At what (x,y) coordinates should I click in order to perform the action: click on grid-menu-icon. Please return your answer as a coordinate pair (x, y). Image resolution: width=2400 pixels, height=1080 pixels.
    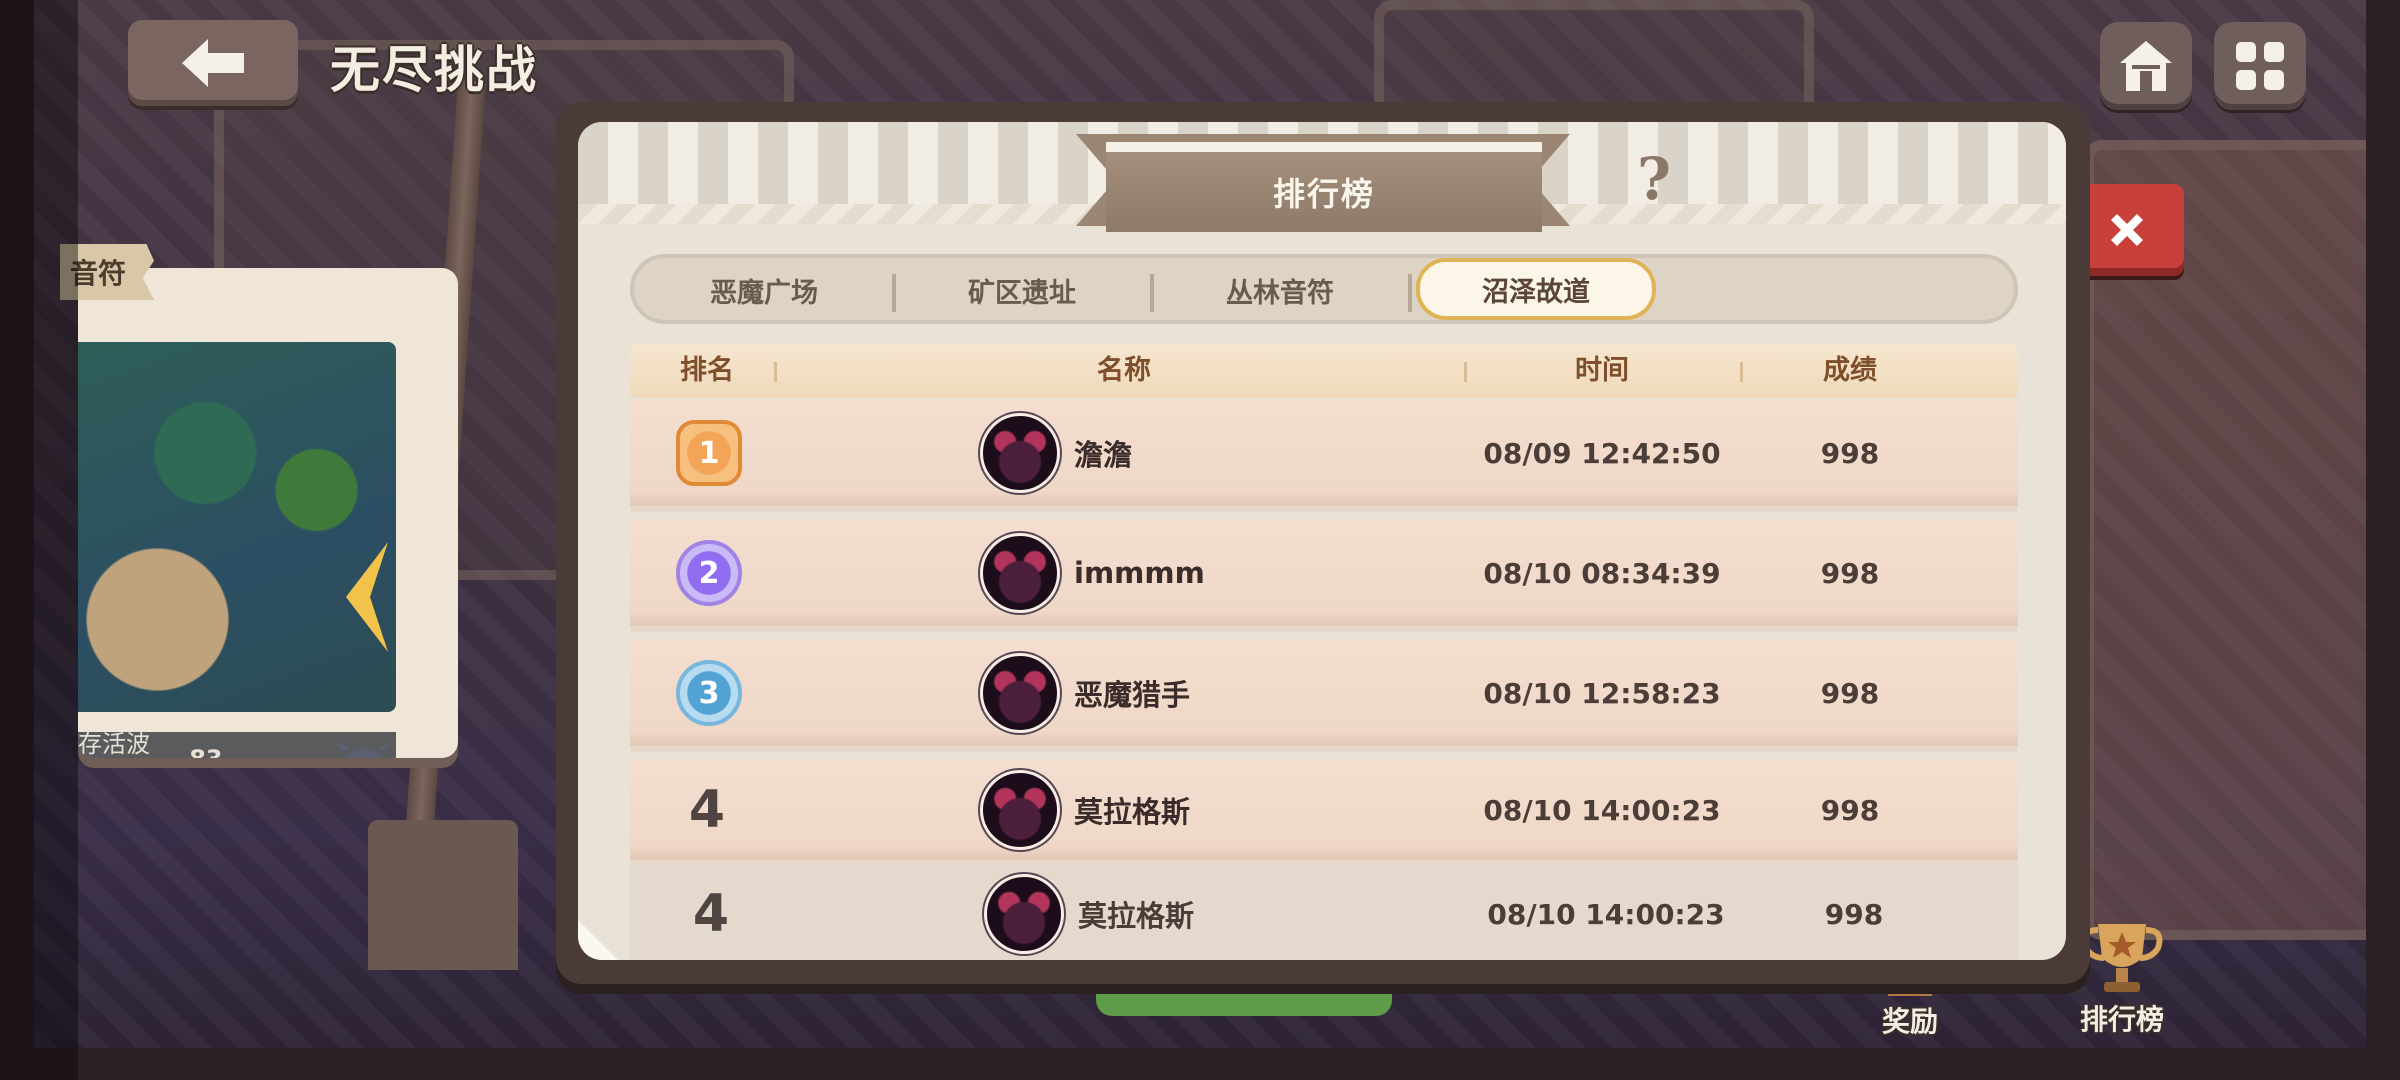
    Looking at the image, I should click on (2260, 66).